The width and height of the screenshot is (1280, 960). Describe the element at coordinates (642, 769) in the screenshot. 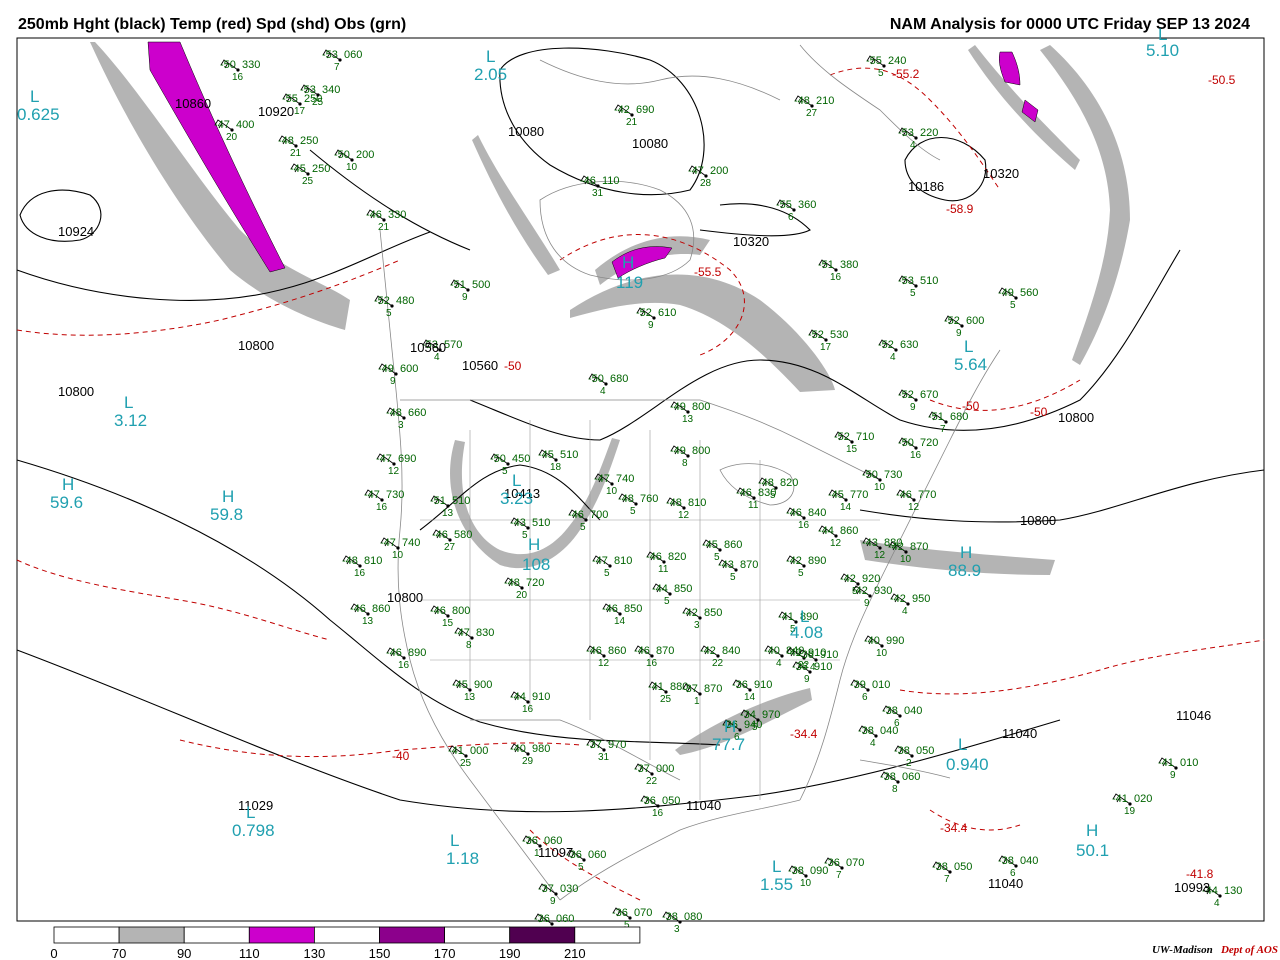

I see `station-temperature: -37` at that location.